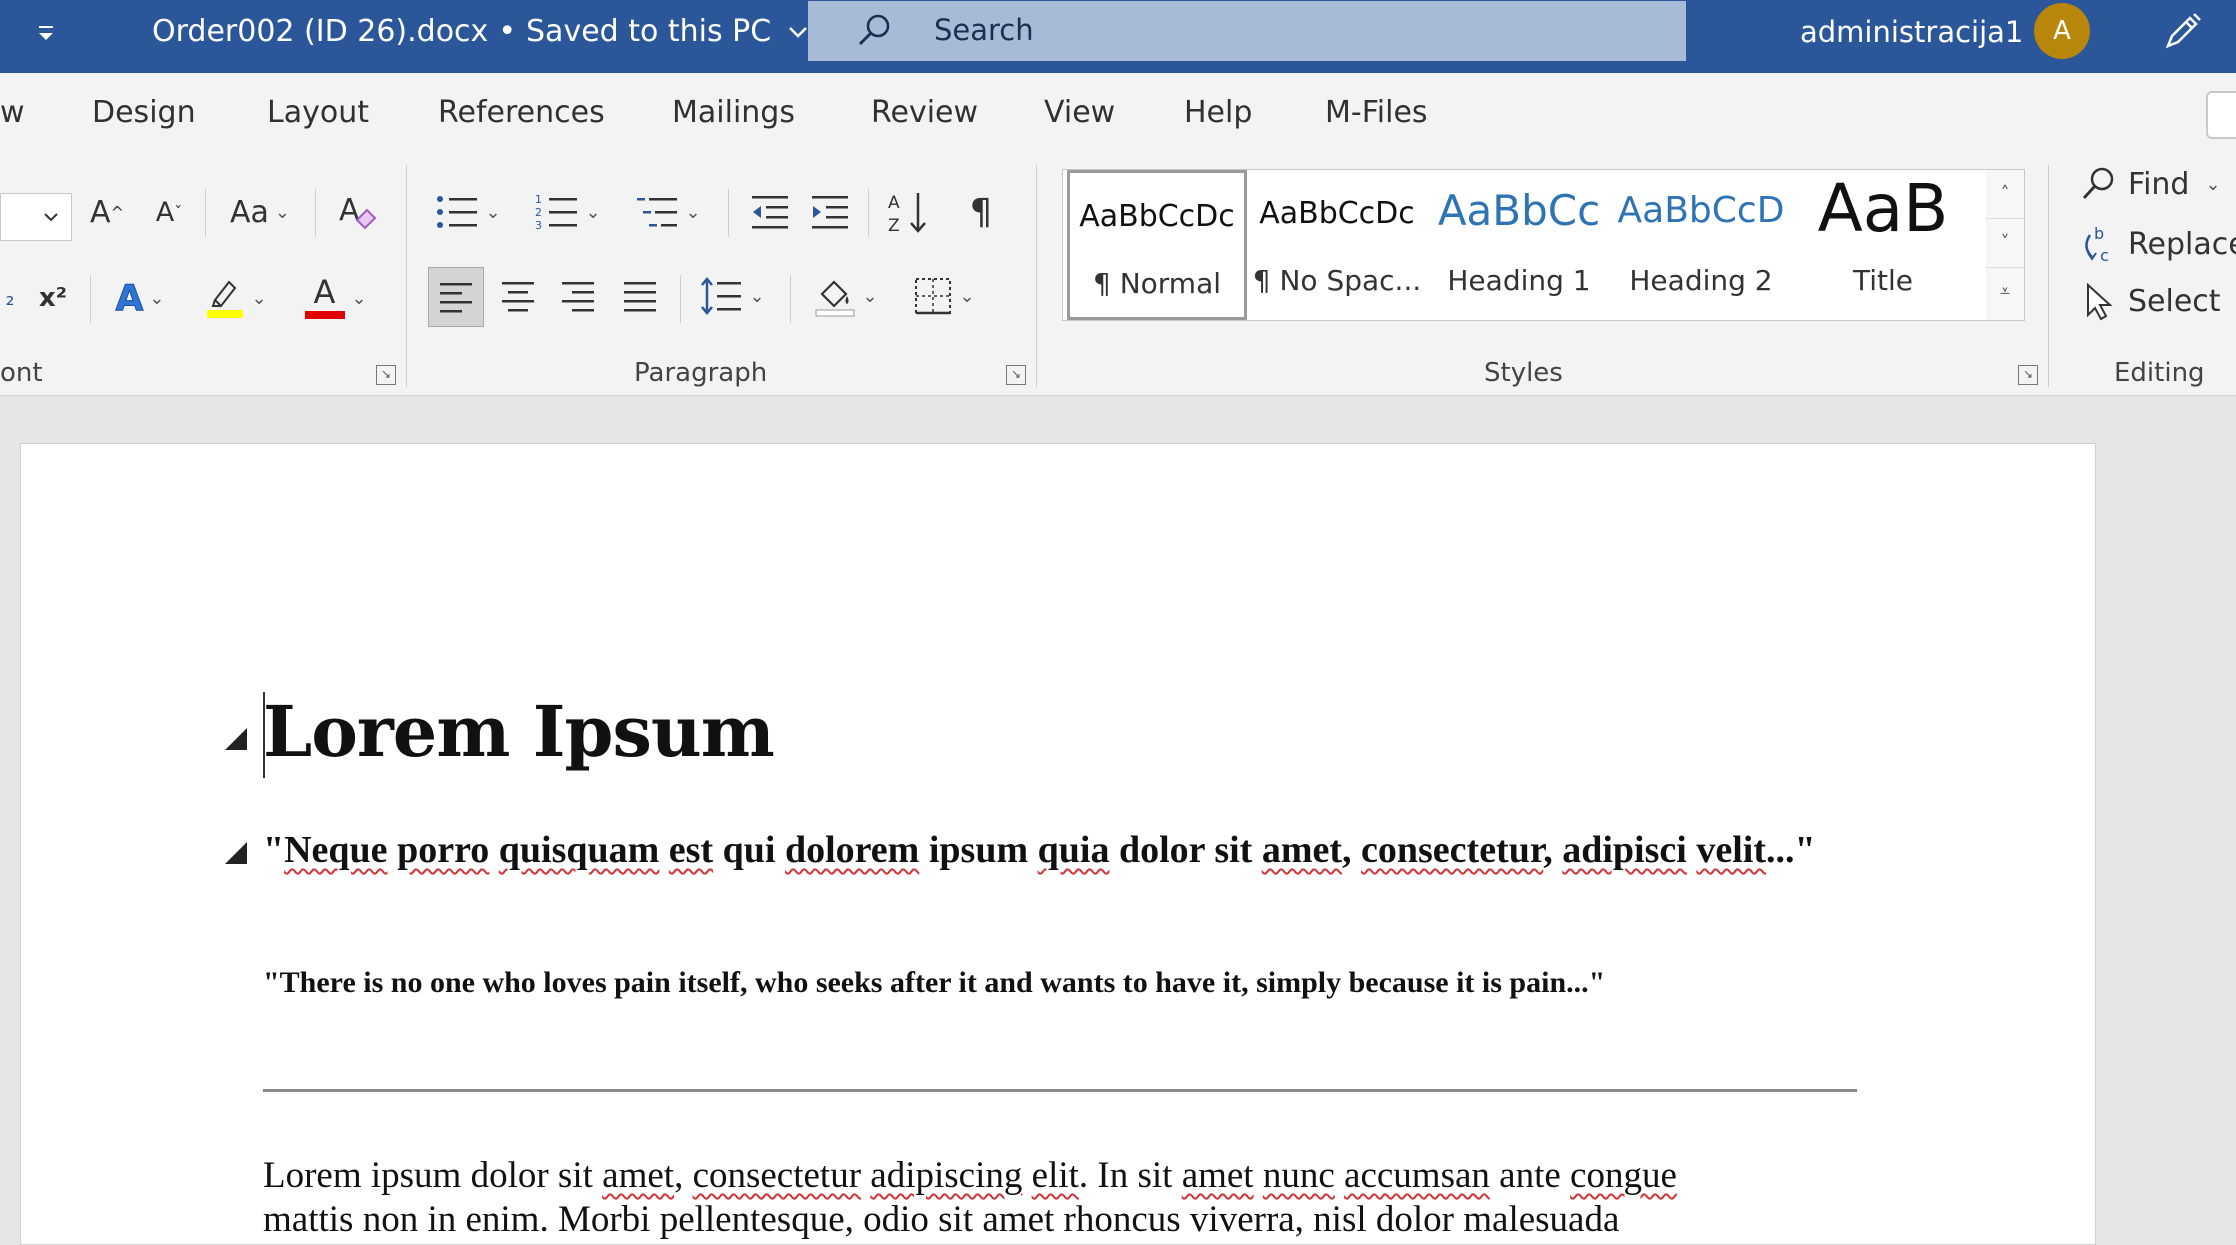 The height and width of the screenshot is (1245, 2236). I want to click on increase-indent-button, so click(830, 212).